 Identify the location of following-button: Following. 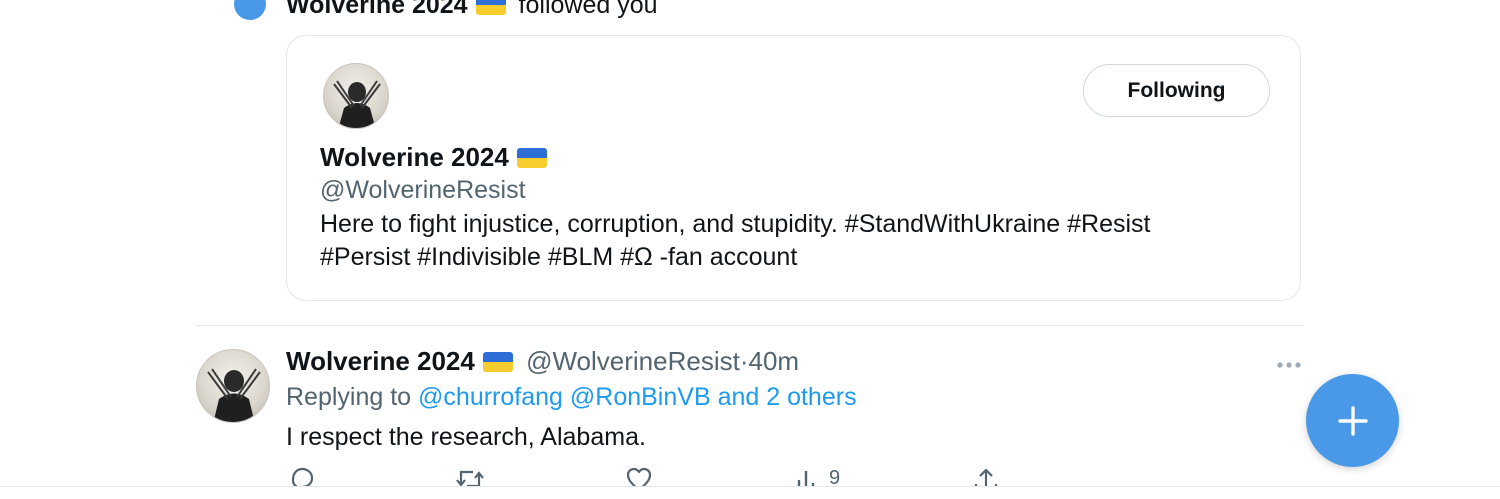
(1176, 90).